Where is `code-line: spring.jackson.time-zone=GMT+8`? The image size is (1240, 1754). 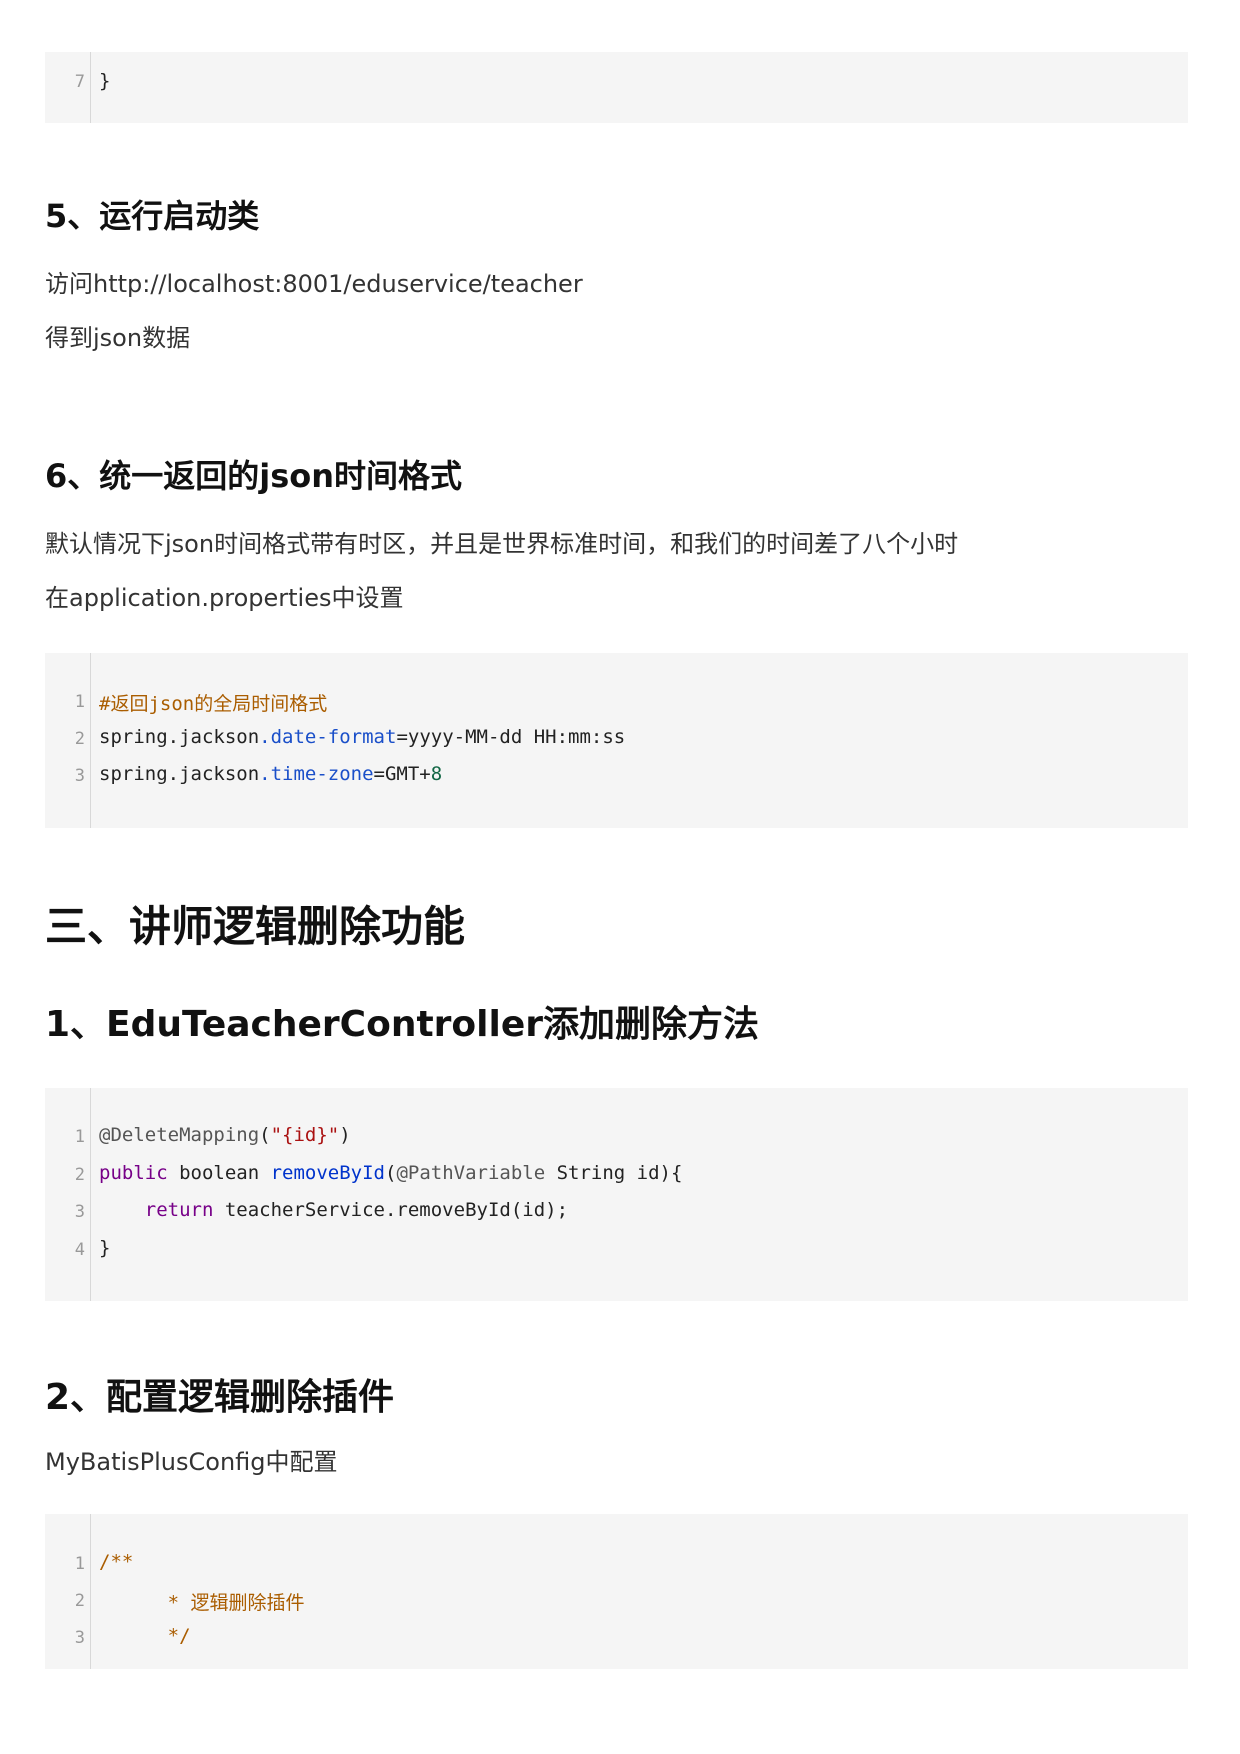
code-line: spring.jackson.time-zone=GMT+8 is located at coordinates (270, 774).